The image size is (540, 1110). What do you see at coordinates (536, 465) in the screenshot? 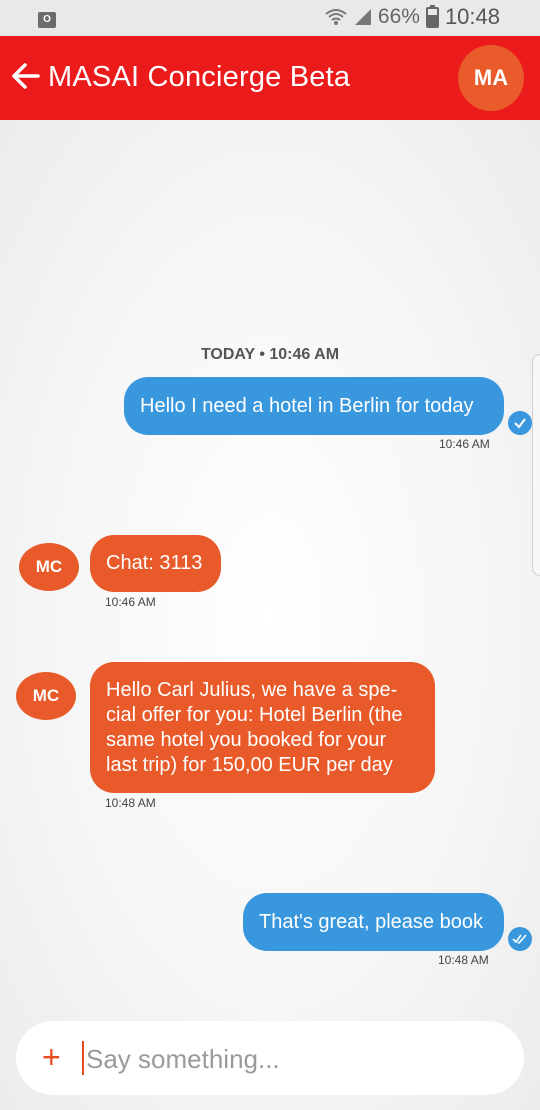
I see `edge-panel-handle` at bounding box center [536, 465].